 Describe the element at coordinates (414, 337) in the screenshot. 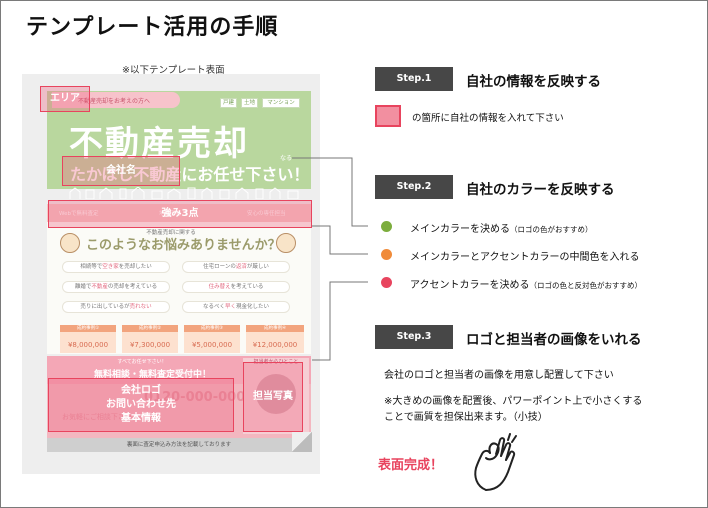

I see `step-3-badge: Step.3` at that location.